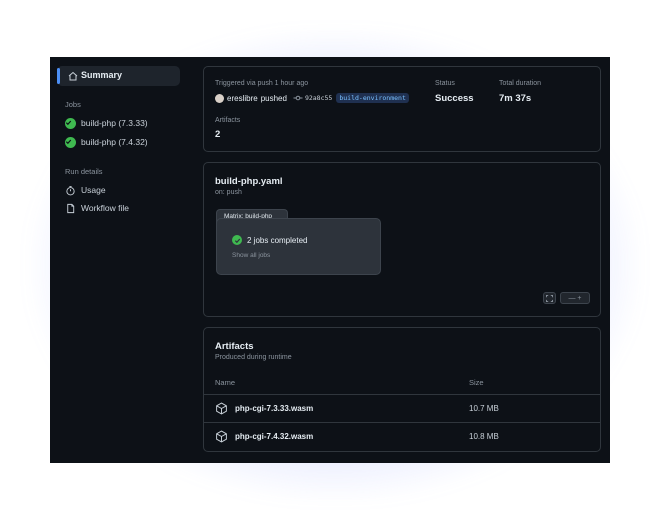 The image size is (661, 521). Describe the element at coordinates (102, 75) in the screenshot. I see `sidebar-item-label: Summary` at that location.